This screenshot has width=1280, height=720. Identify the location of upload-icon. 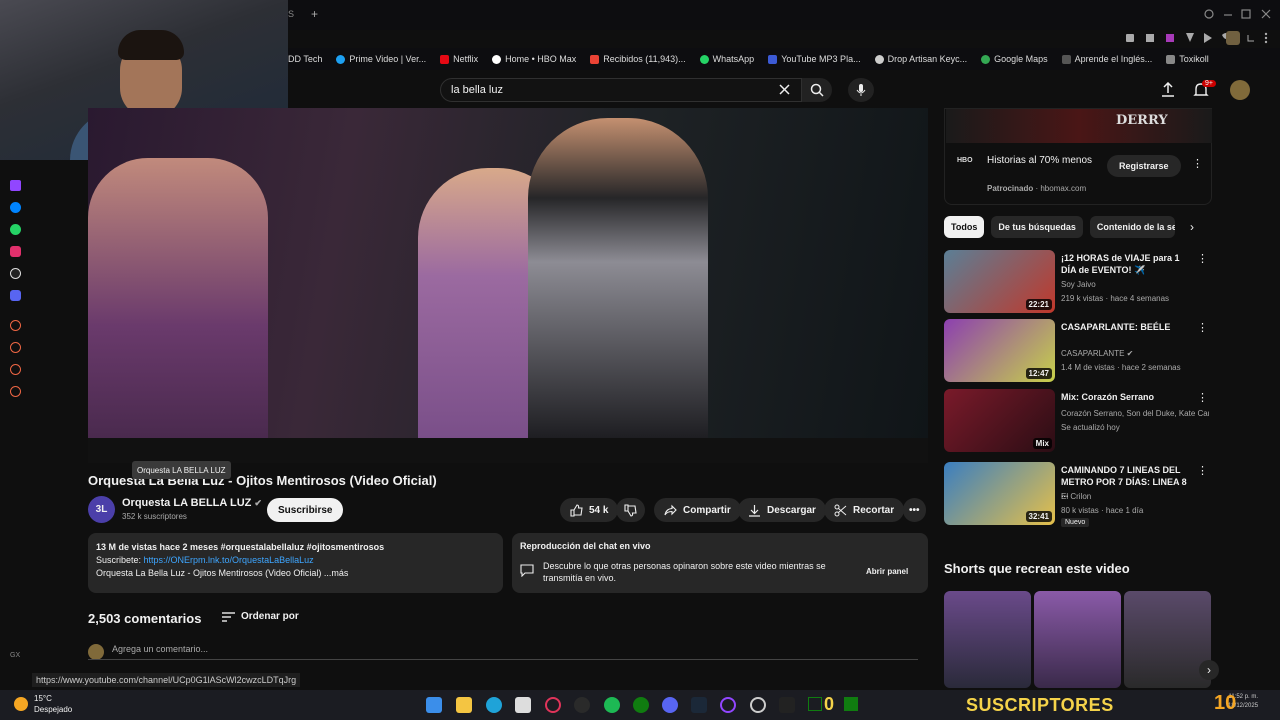
(1168, 90).